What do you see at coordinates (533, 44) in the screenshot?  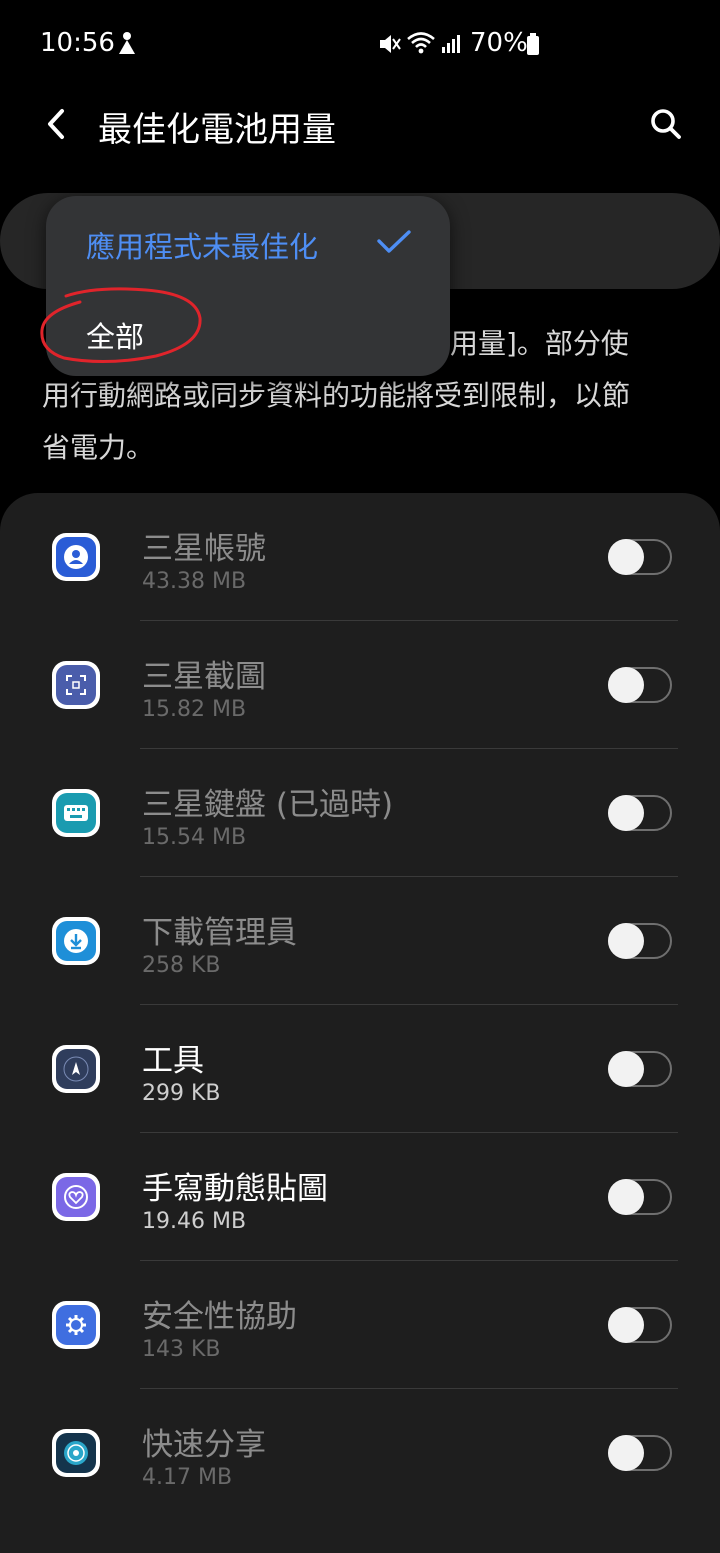 I see `battery-icon` at bounding box center [533, 44].